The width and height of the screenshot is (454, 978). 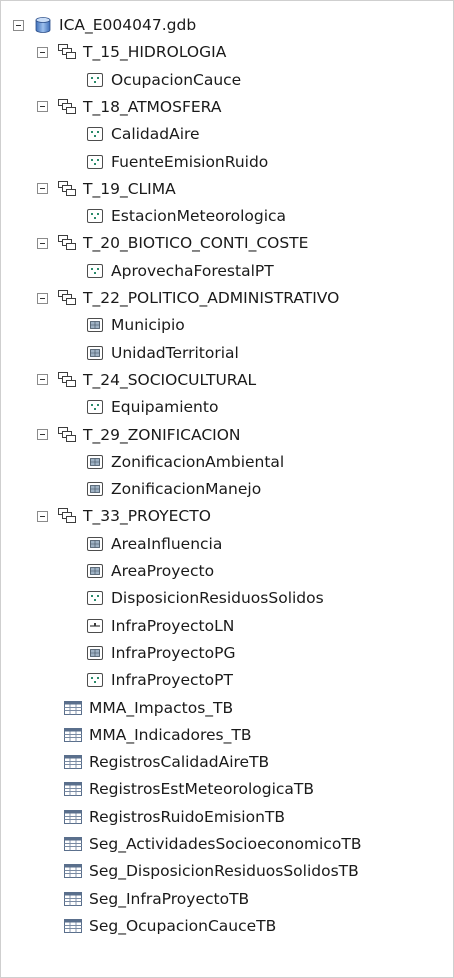 I want to click on tree-node-label: CalidadAire, so click(x=155, y=134).